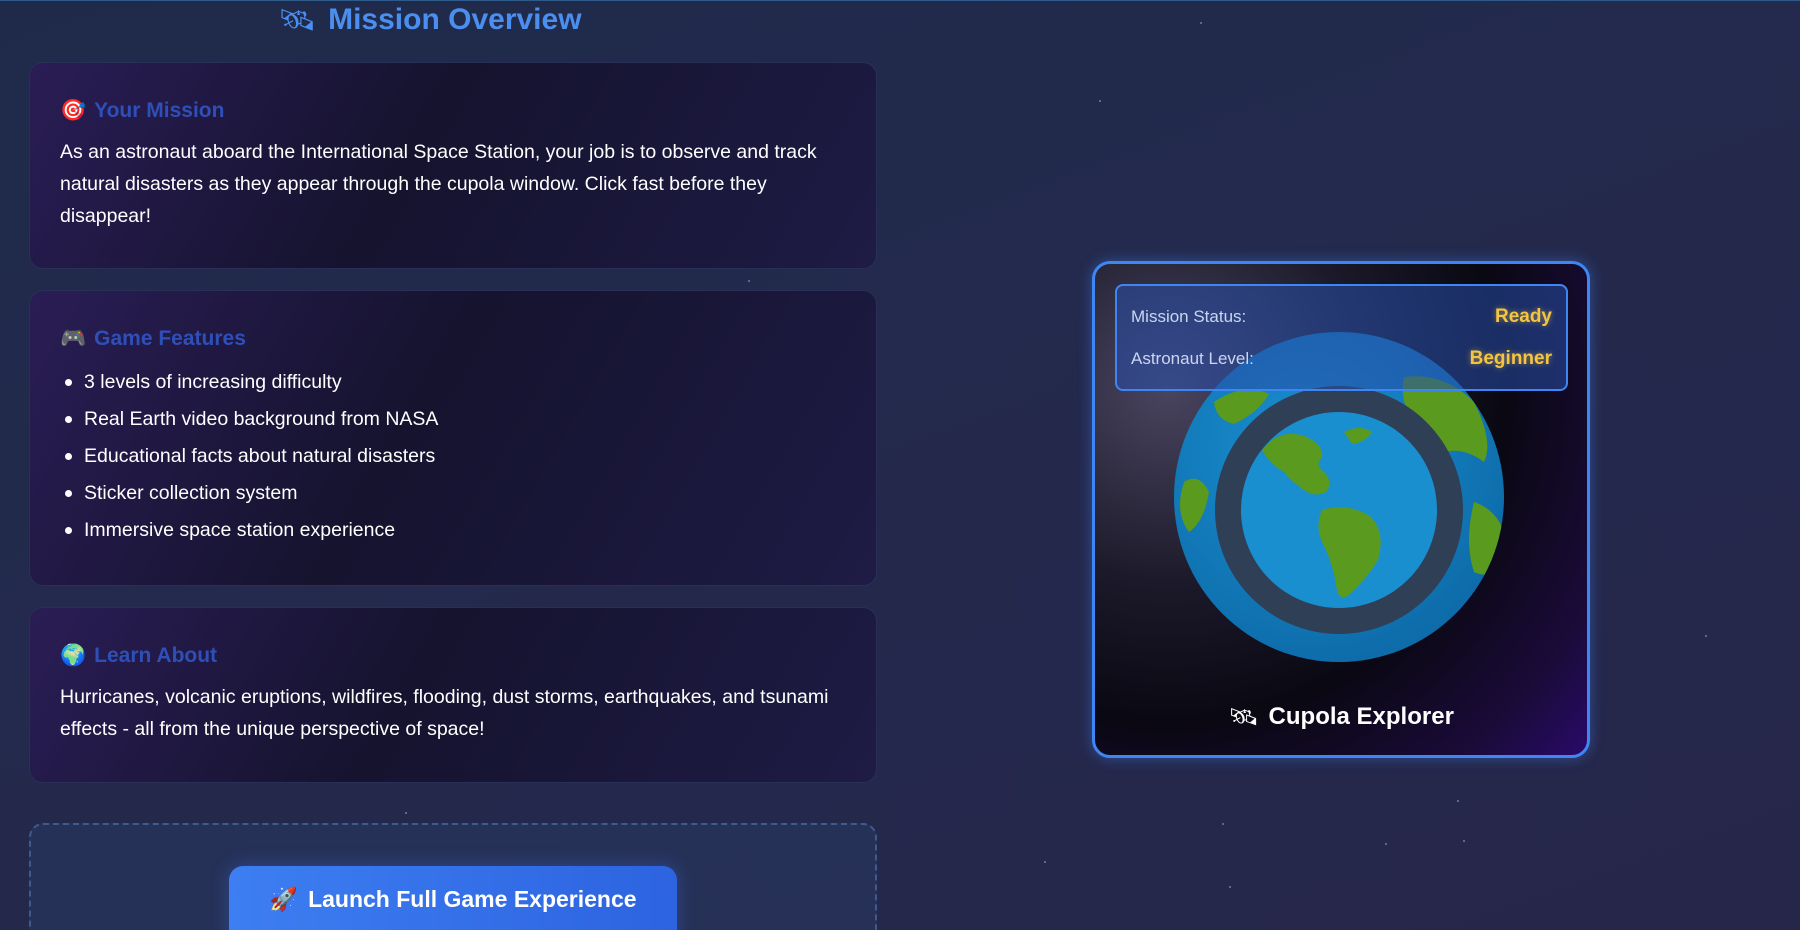  What do you see at coordinates (453, 110) in the screenshot?
I see `mission-card-heading: 🎯 Your Mission` at bounding box center [453, 110].